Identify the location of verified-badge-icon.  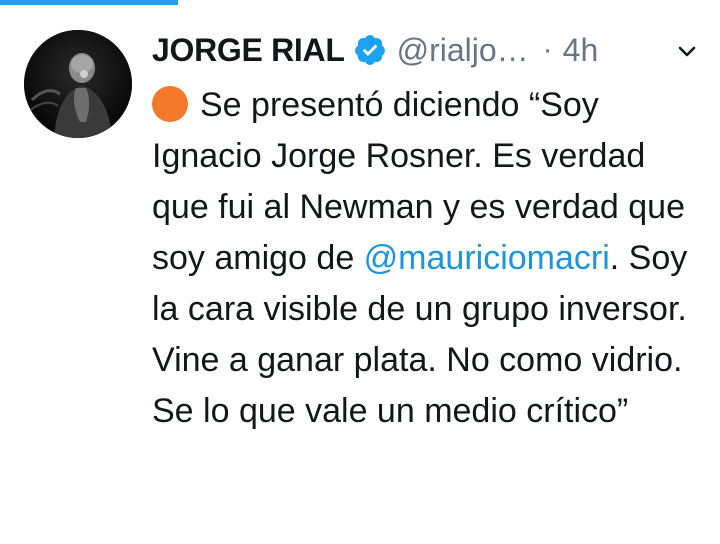
(370, 50).